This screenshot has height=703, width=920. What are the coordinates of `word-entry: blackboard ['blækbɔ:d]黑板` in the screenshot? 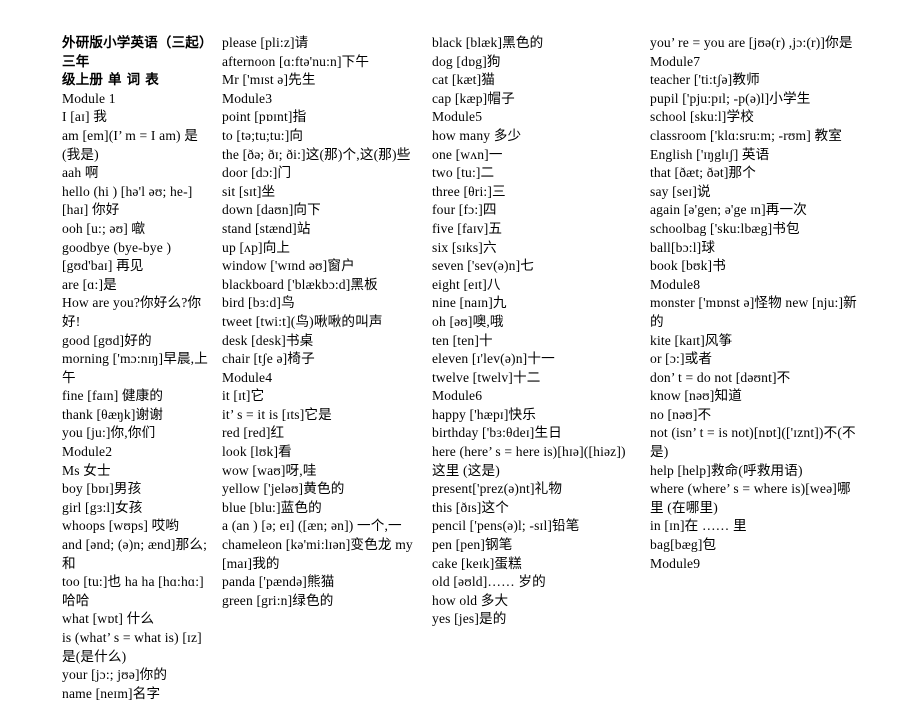 It's located at (300, 284).